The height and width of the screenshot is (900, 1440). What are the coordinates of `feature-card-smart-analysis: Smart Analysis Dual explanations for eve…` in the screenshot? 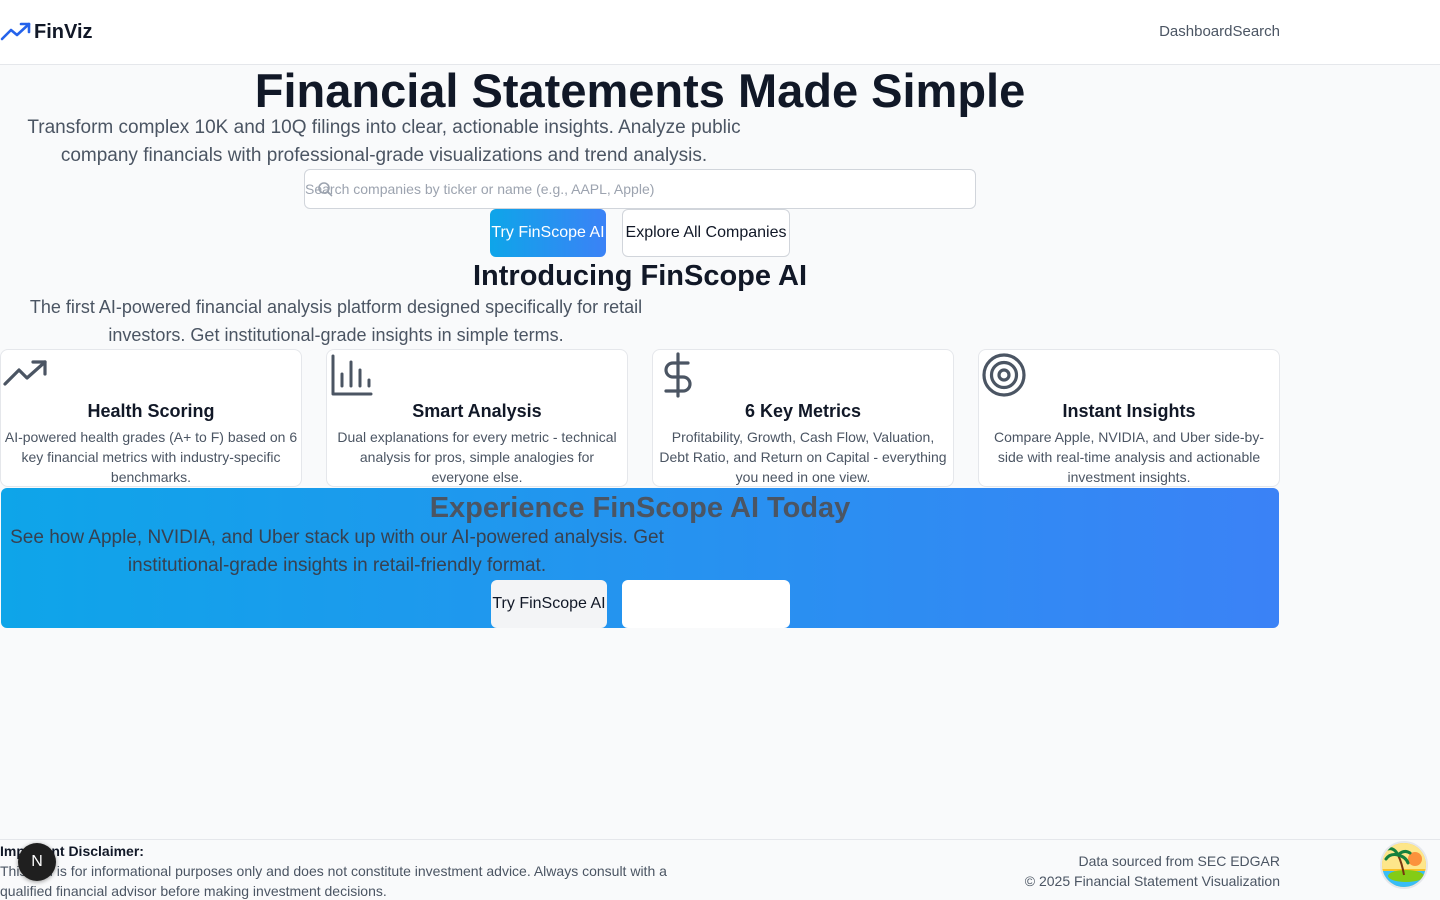 It's located at (477, 418).